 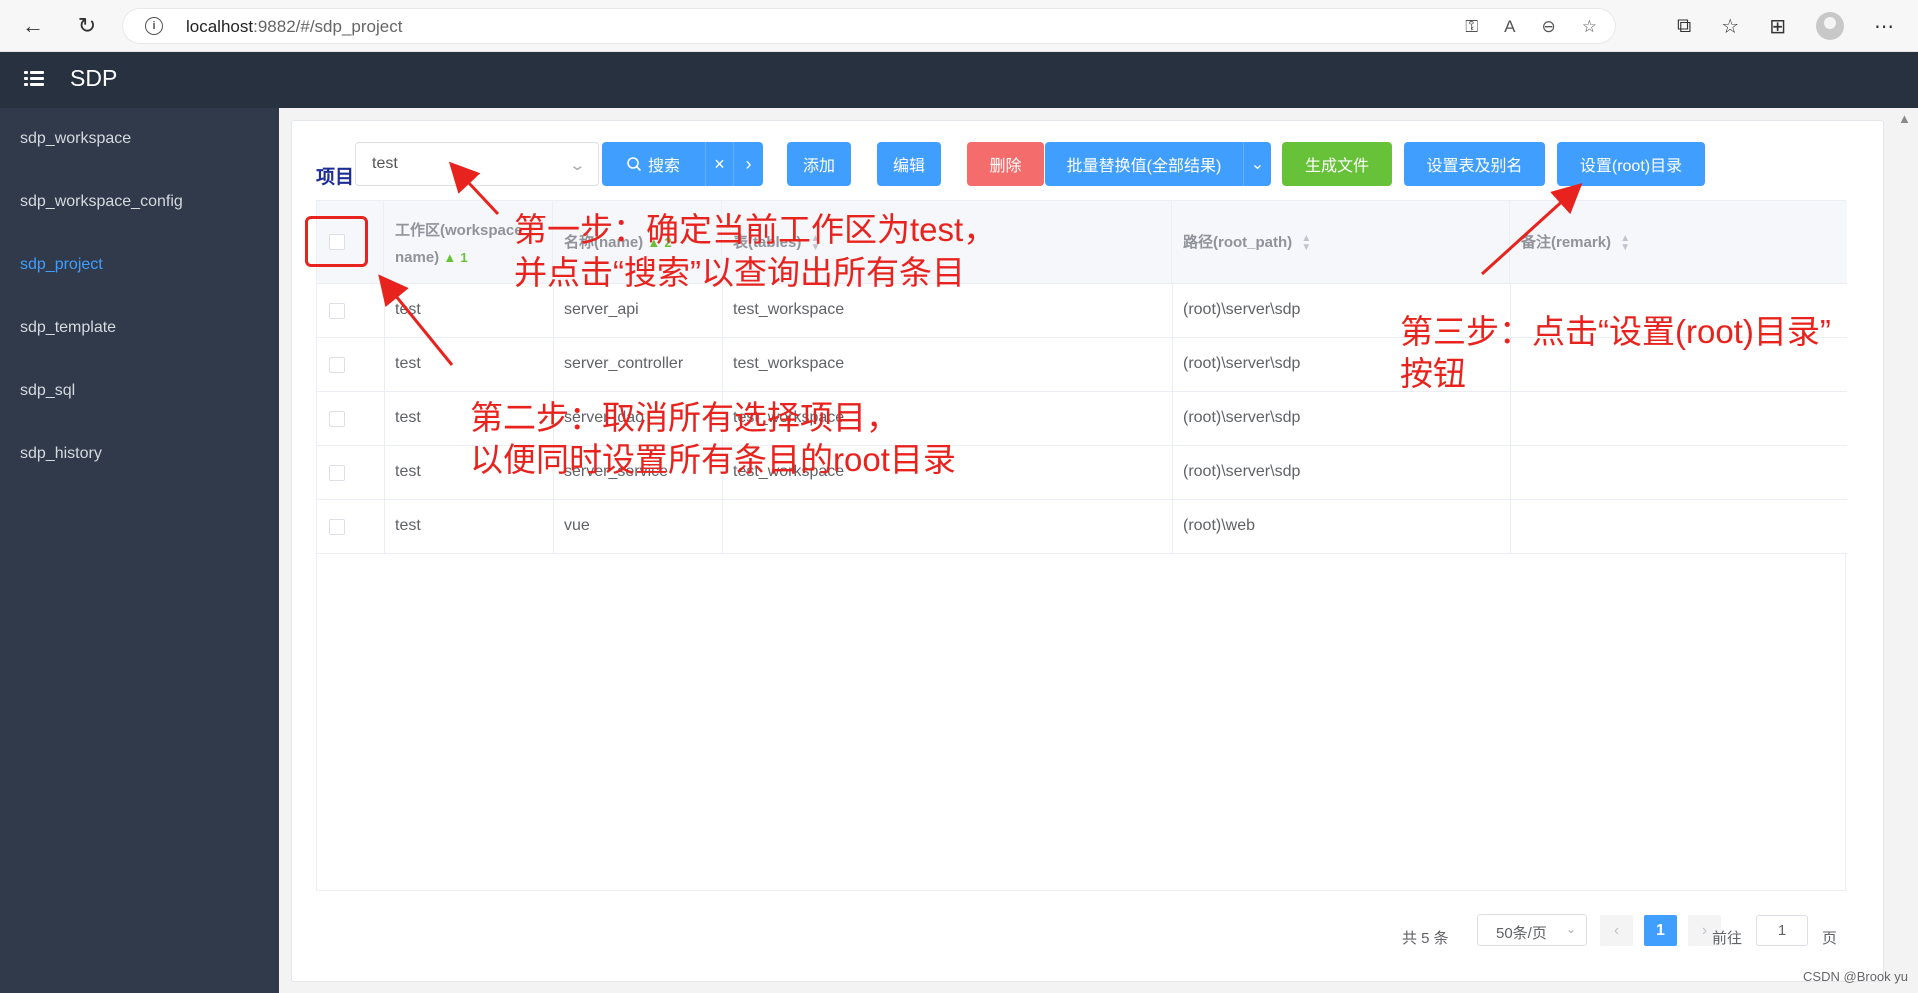 I want to click on prev-page-button: ‹, so click(x=1616, y=930).